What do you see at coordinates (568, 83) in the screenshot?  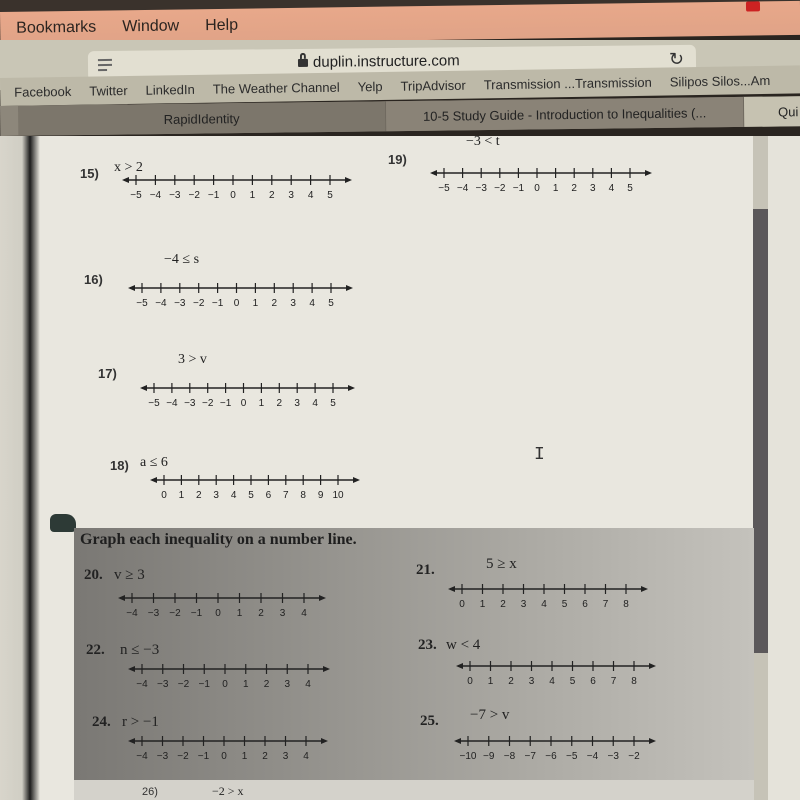 I see `bookmark-transmission: Transmission ...Transmission` at bounding box center [568, 83].